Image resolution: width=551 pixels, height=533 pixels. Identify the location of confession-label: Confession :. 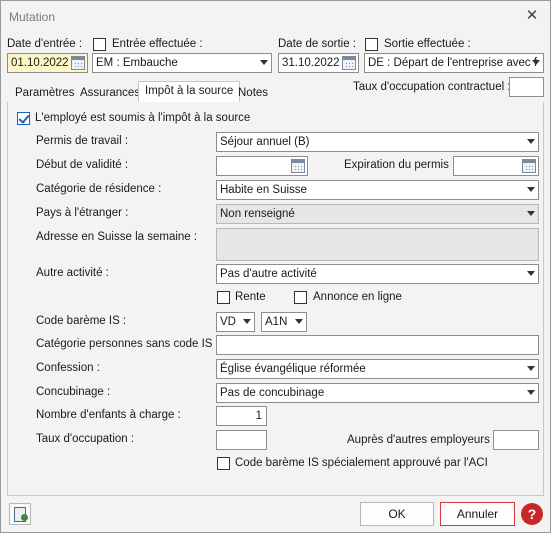
(68, 368).